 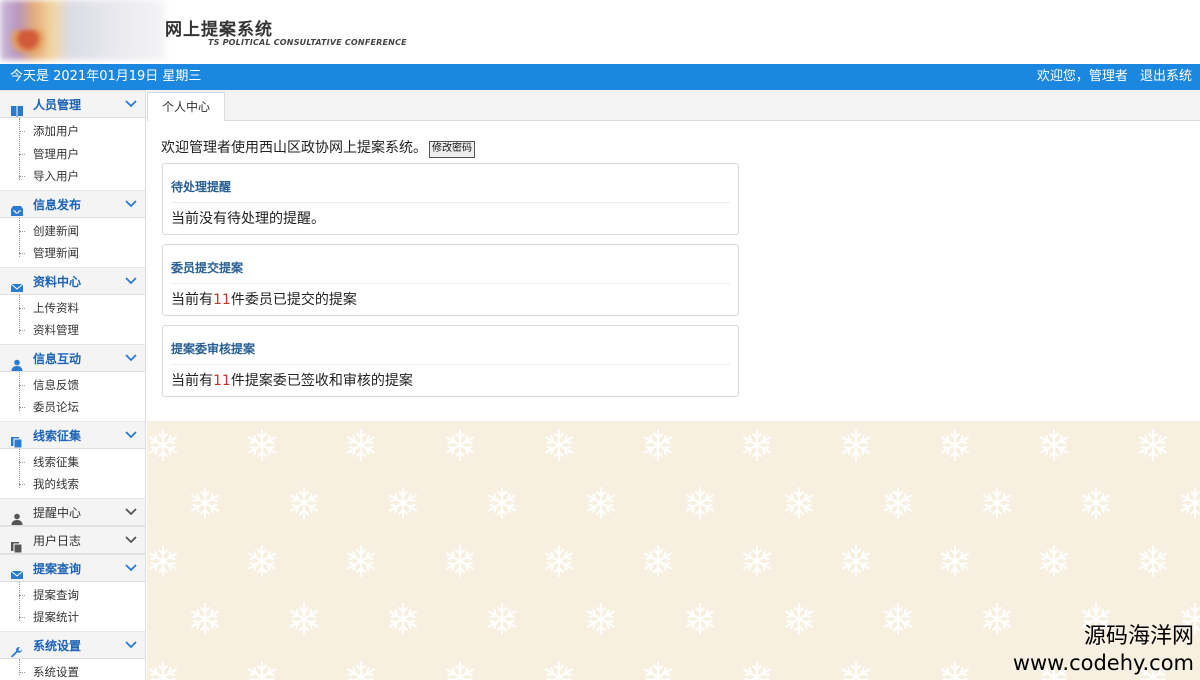 I want to click on sidebar-item: 提案统计, so click(x=72, y=617).